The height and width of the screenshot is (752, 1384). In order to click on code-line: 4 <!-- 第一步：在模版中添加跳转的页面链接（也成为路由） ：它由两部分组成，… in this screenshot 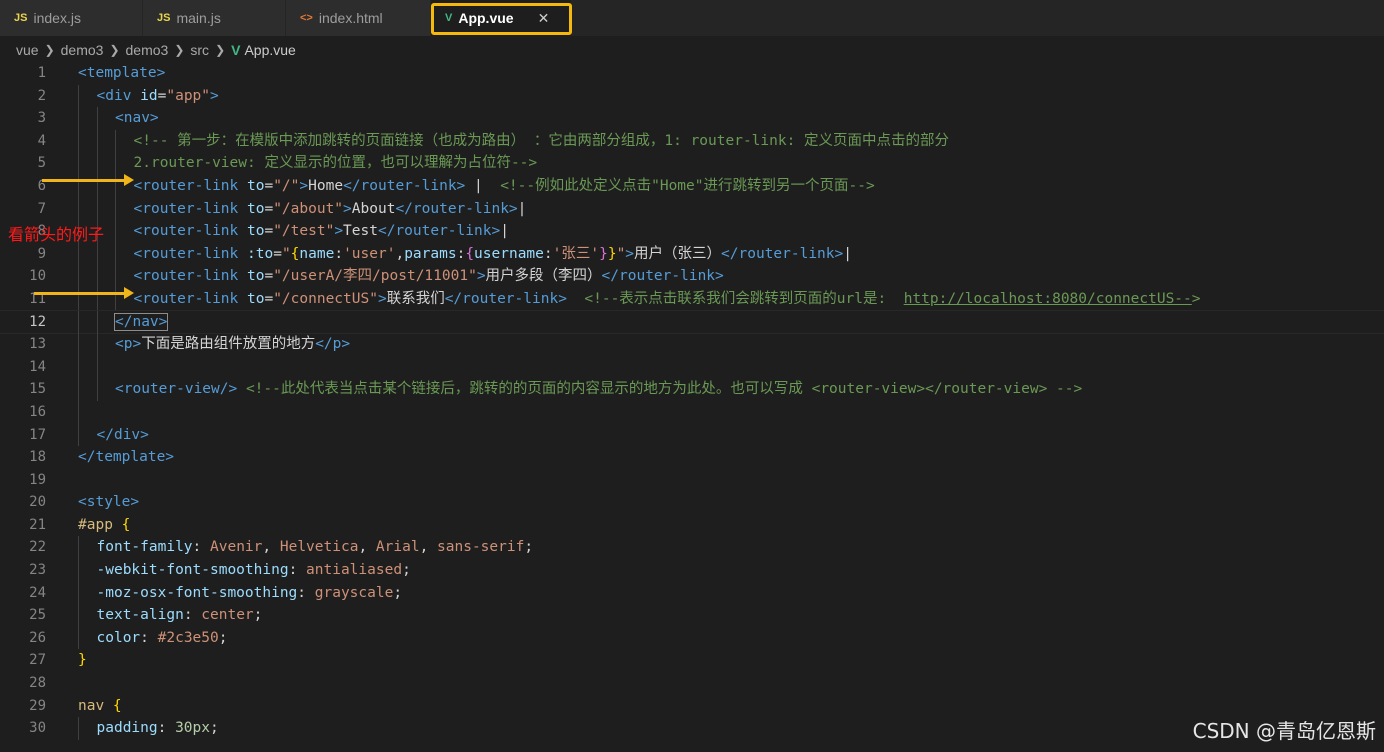, I will do `click(692, 141)`.